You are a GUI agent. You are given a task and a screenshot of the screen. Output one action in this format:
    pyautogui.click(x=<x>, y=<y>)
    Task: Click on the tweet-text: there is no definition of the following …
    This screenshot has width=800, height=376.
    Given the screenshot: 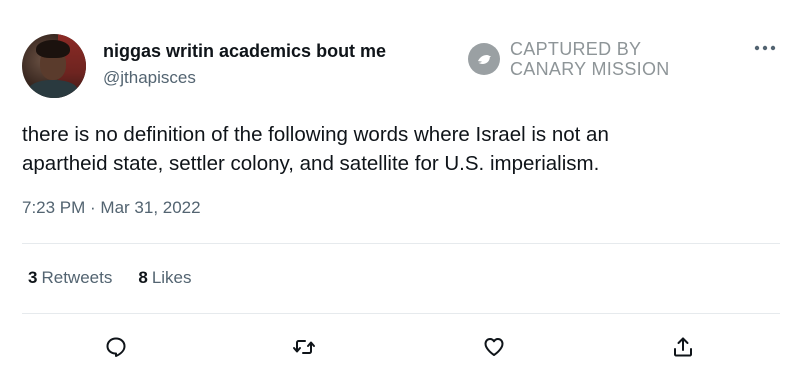 What is the action you would take?
    pyautogui.click(x=392, y=149)
    